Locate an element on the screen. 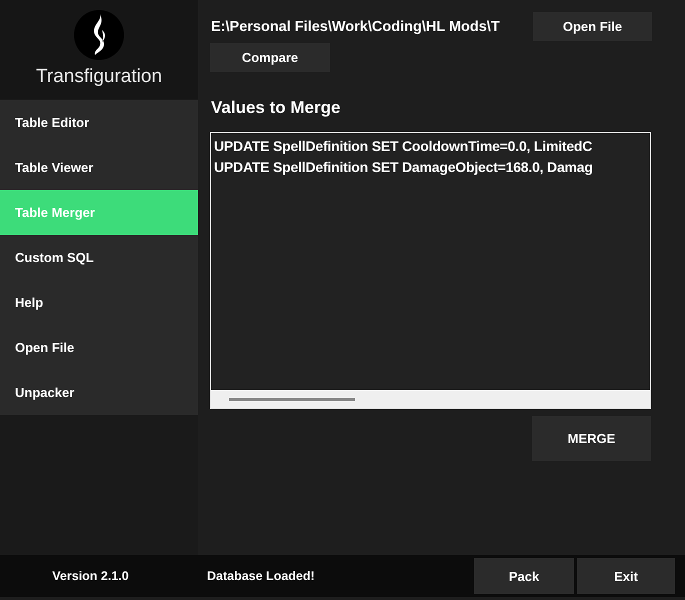  merge-button: MERGE is located at coordinates (591, 438).